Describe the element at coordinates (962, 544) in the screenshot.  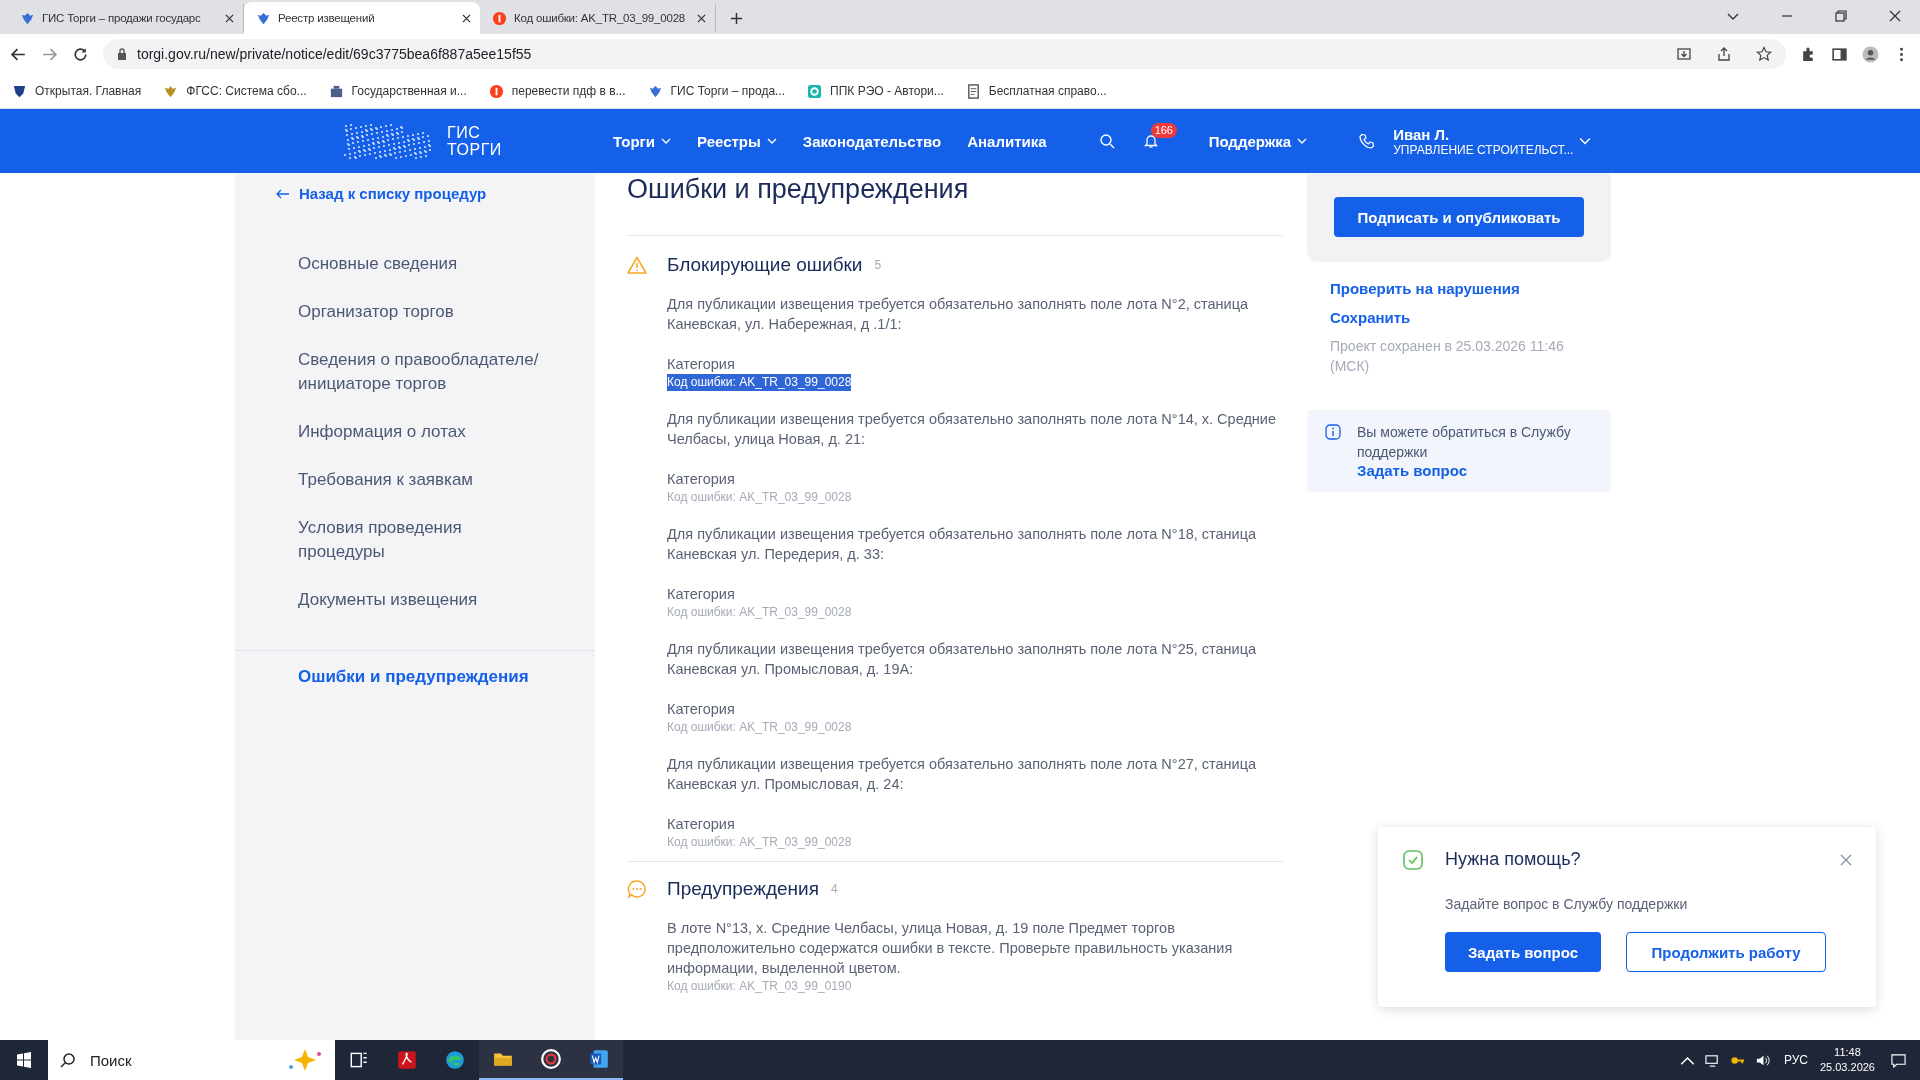
I see `error-message: Для публикации извещения требуется обязательно заполнять поле лота N°18, станица Каневская ул. Передерия, д. 33:` at that location.